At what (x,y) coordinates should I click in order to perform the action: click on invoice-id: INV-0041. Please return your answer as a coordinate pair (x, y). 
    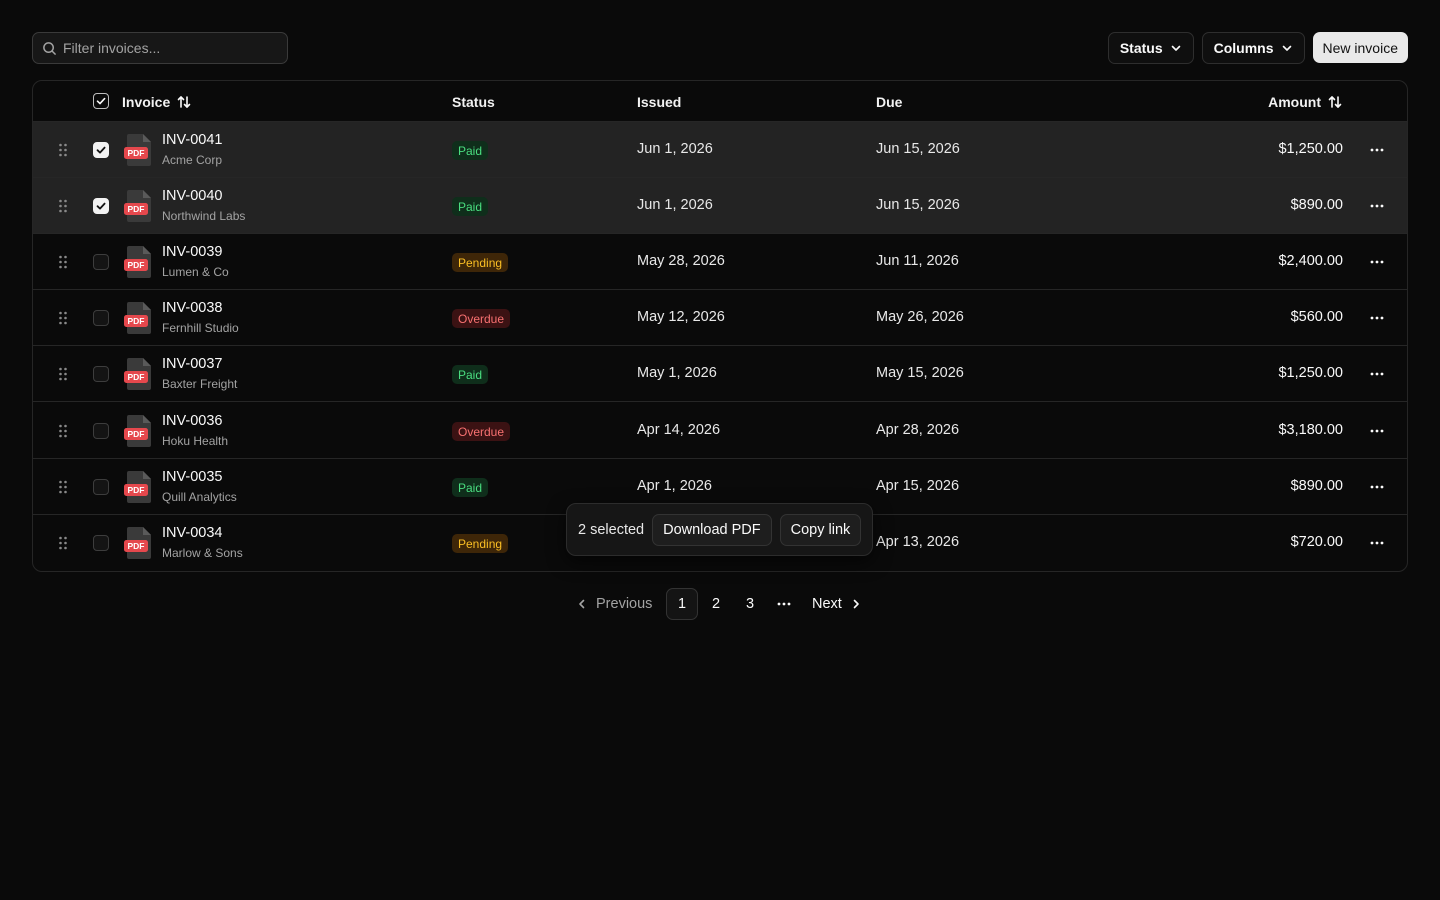
    Looking at the image, I should click on (192, 140).